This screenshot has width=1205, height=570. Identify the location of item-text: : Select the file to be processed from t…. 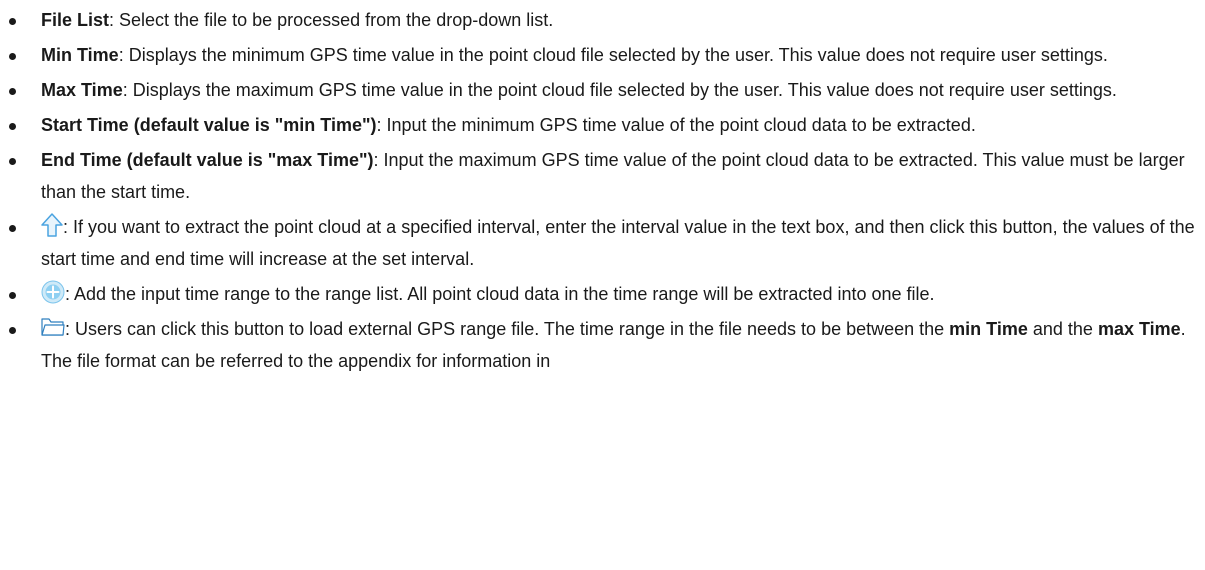
(331, 20).